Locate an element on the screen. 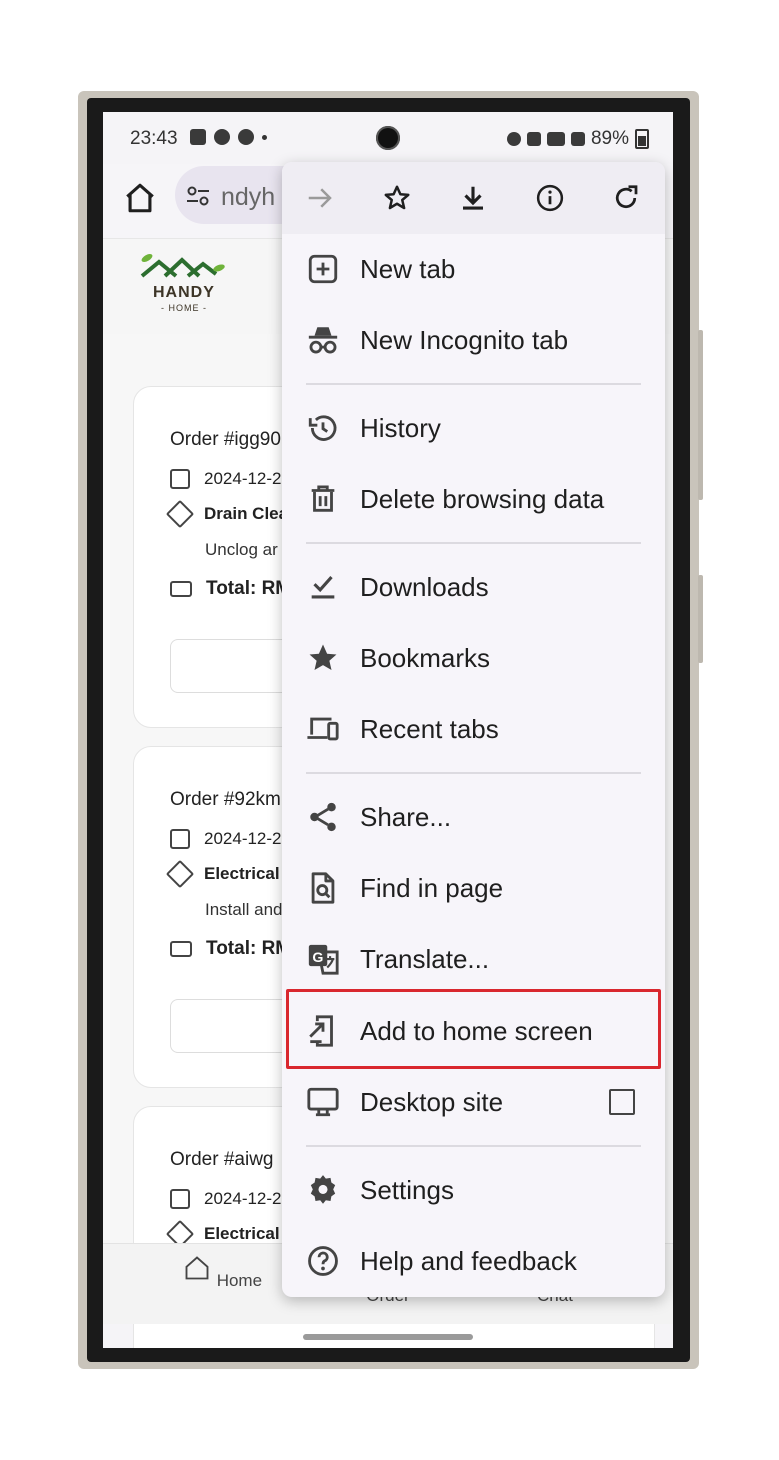 This screenshot has height=1460, width=779. forward-arrow-icon is located at coordinates (320, 198).